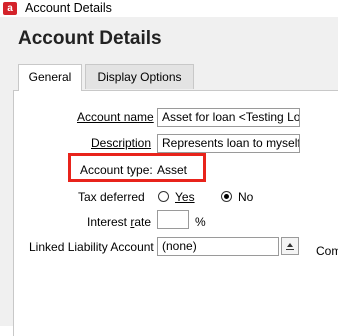  I want to click on account-type-highlight-box, so click(137, 167).